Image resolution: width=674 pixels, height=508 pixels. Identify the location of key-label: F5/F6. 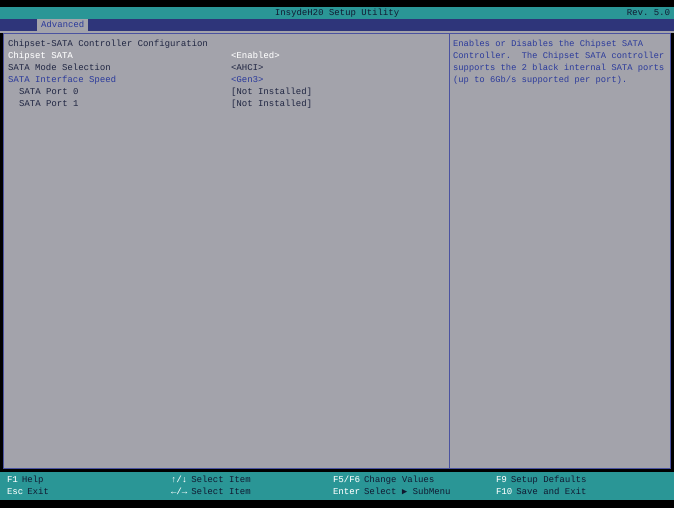
(346, 480).